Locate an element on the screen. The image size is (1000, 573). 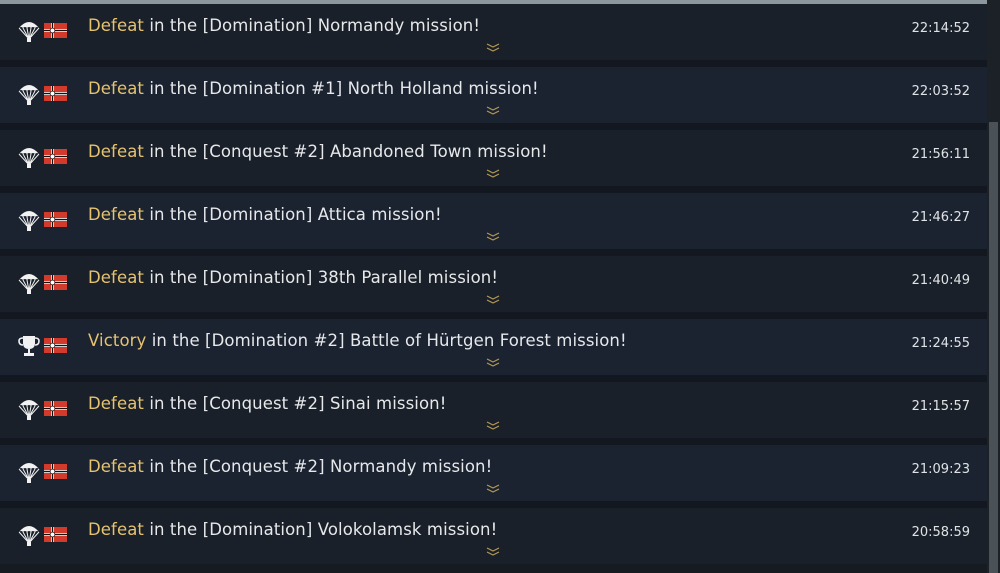
battle-time: 22:14:52 is located at coordinates (940, 28).